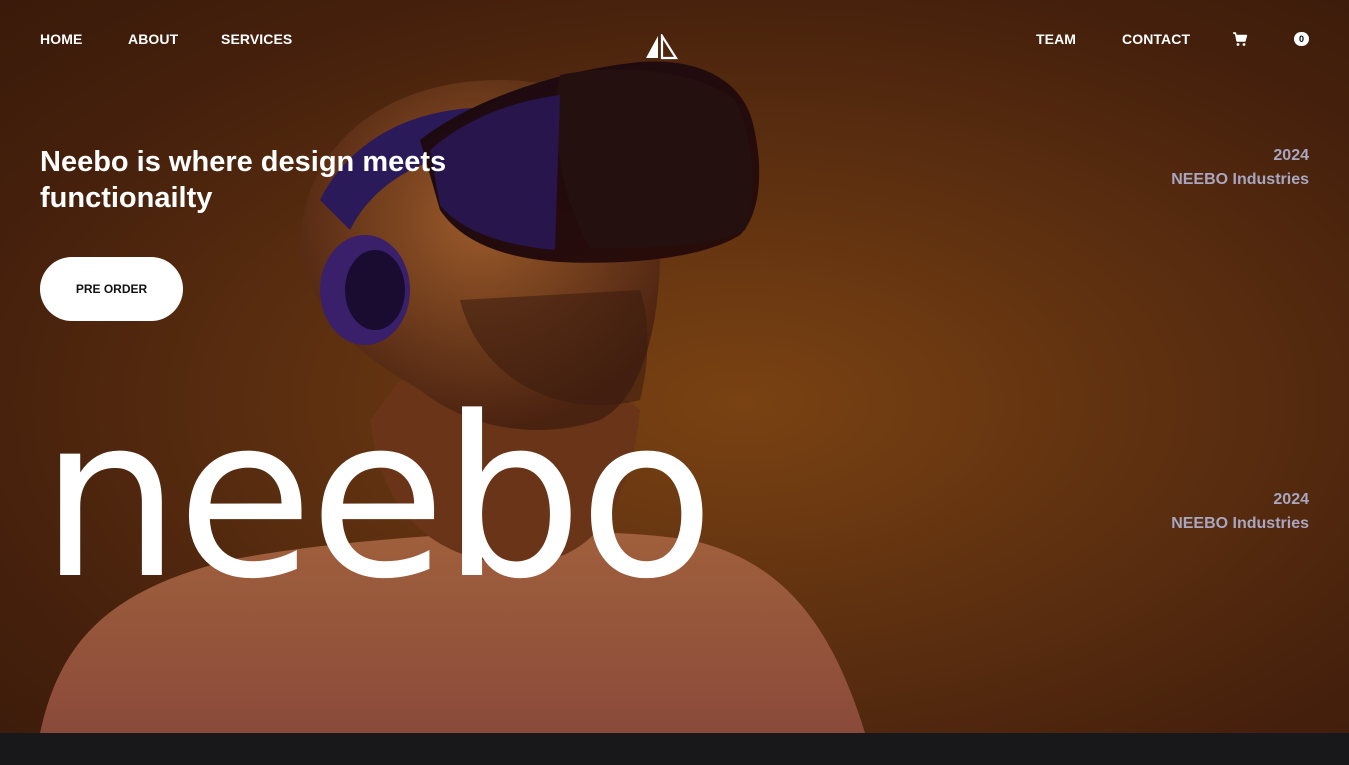 Image resolution: width=1349 pixels, height=765 pixels. What do you see at coordinates (111, 289) in the screenshot?
I see `pre-order-button: PRE ORDER` at bounding box center [111, 289].